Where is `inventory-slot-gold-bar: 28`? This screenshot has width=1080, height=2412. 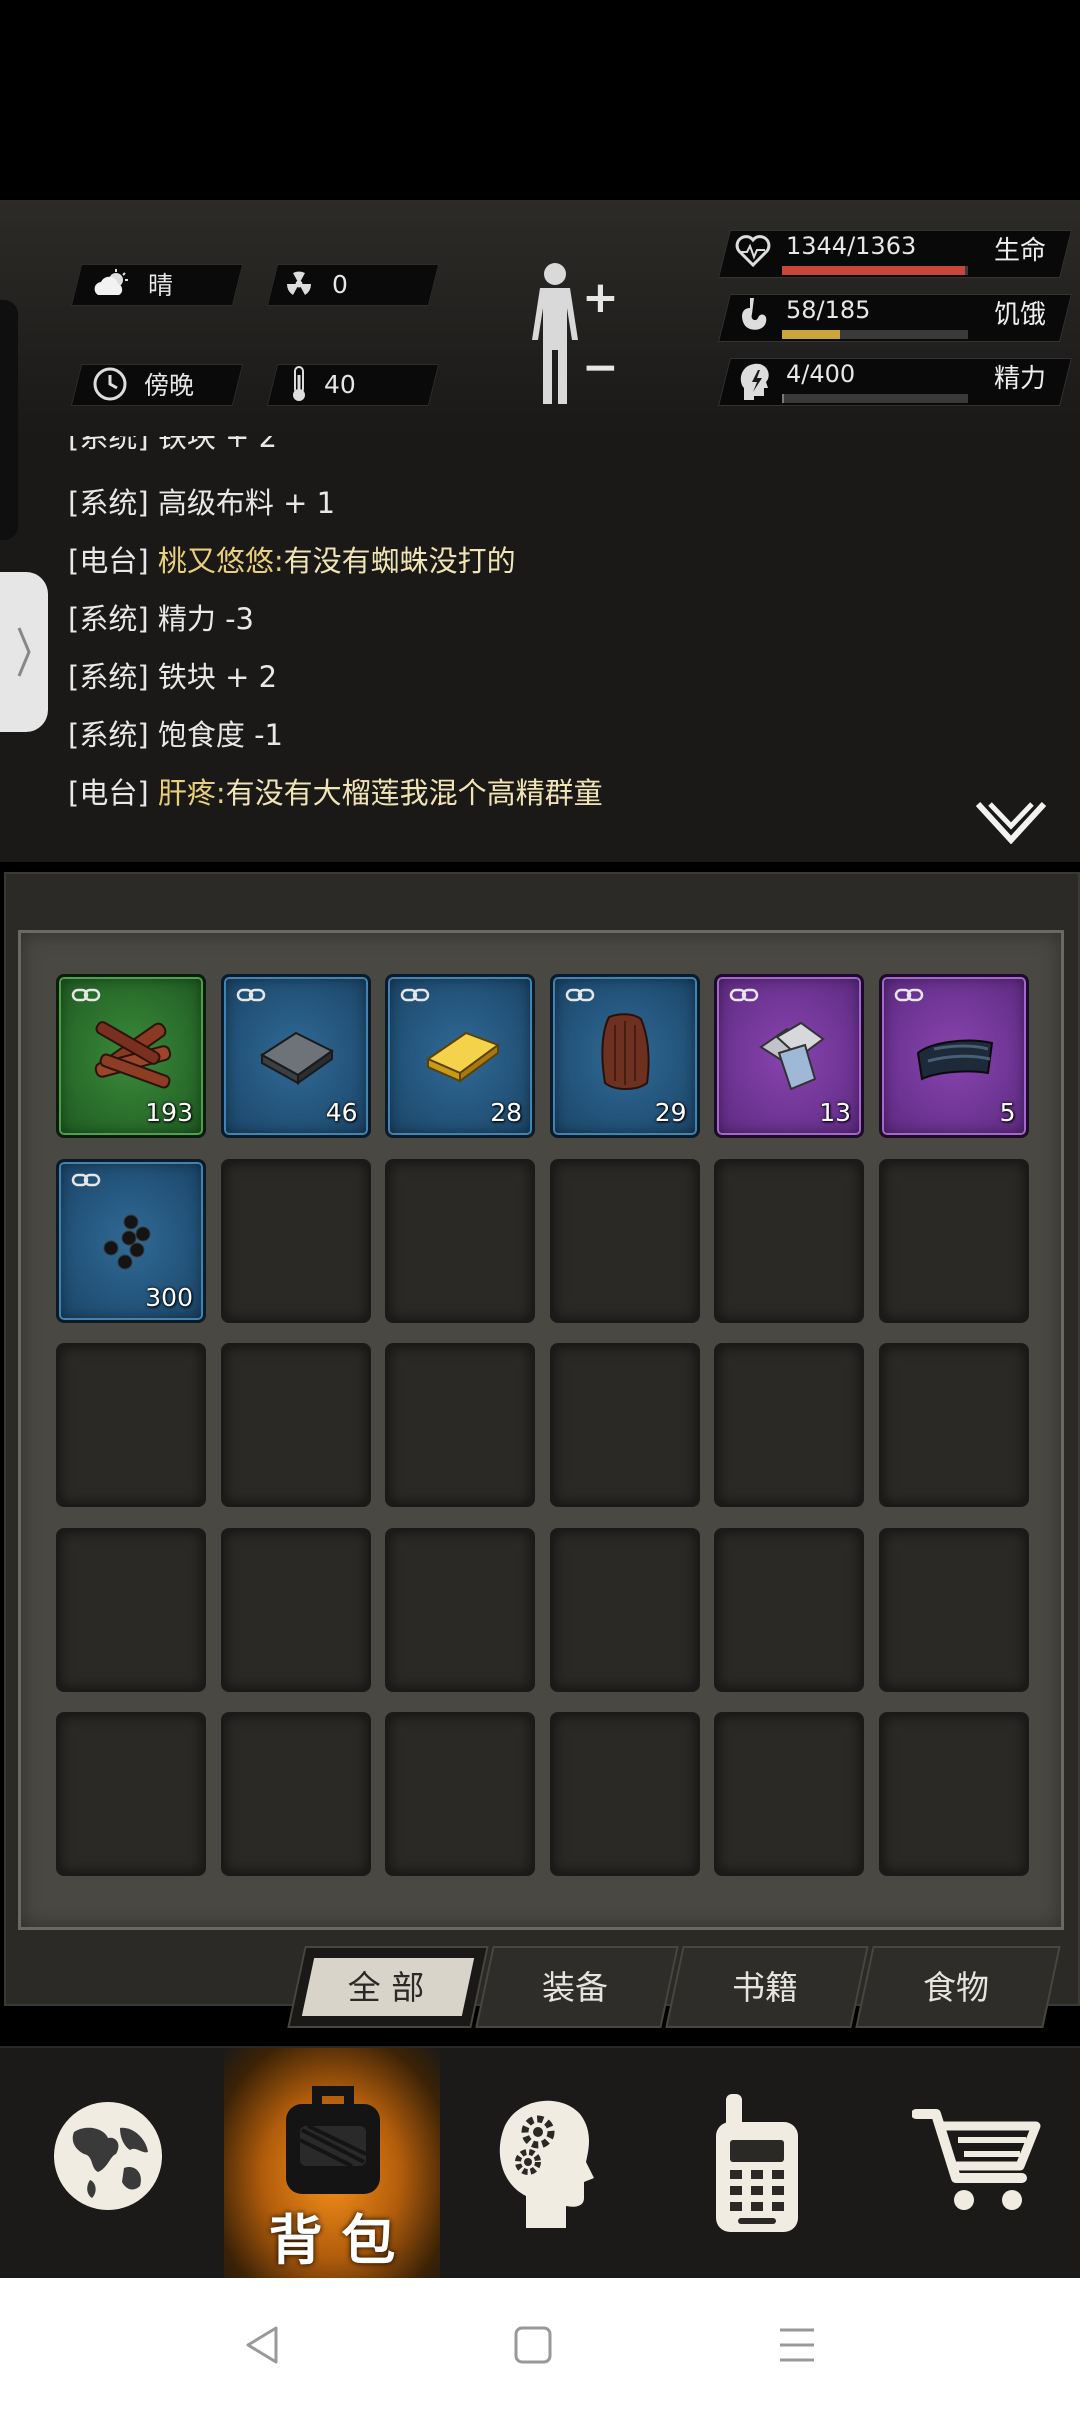
inventory-slot-gold-bar: 28 is located at coordinates (460, 1056).